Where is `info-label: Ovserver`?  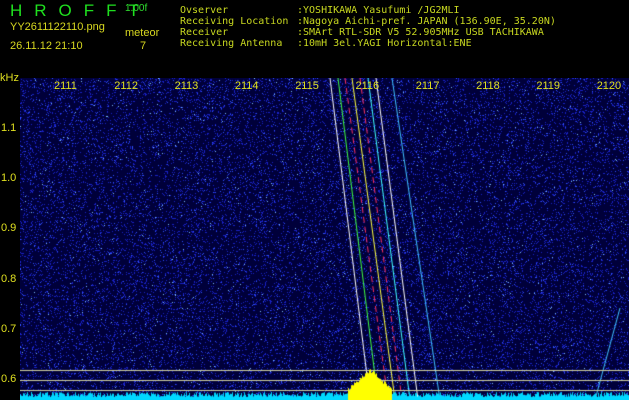
info-label: Ovserver is located at coordinates (204, 10).